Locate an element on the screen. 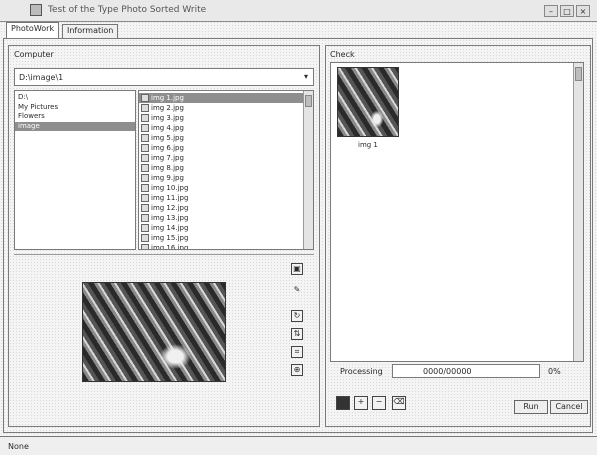 The height and width of the screenshot is (455, 597). file-list-item: img 7.jpg is located at coordinates (221, 158).